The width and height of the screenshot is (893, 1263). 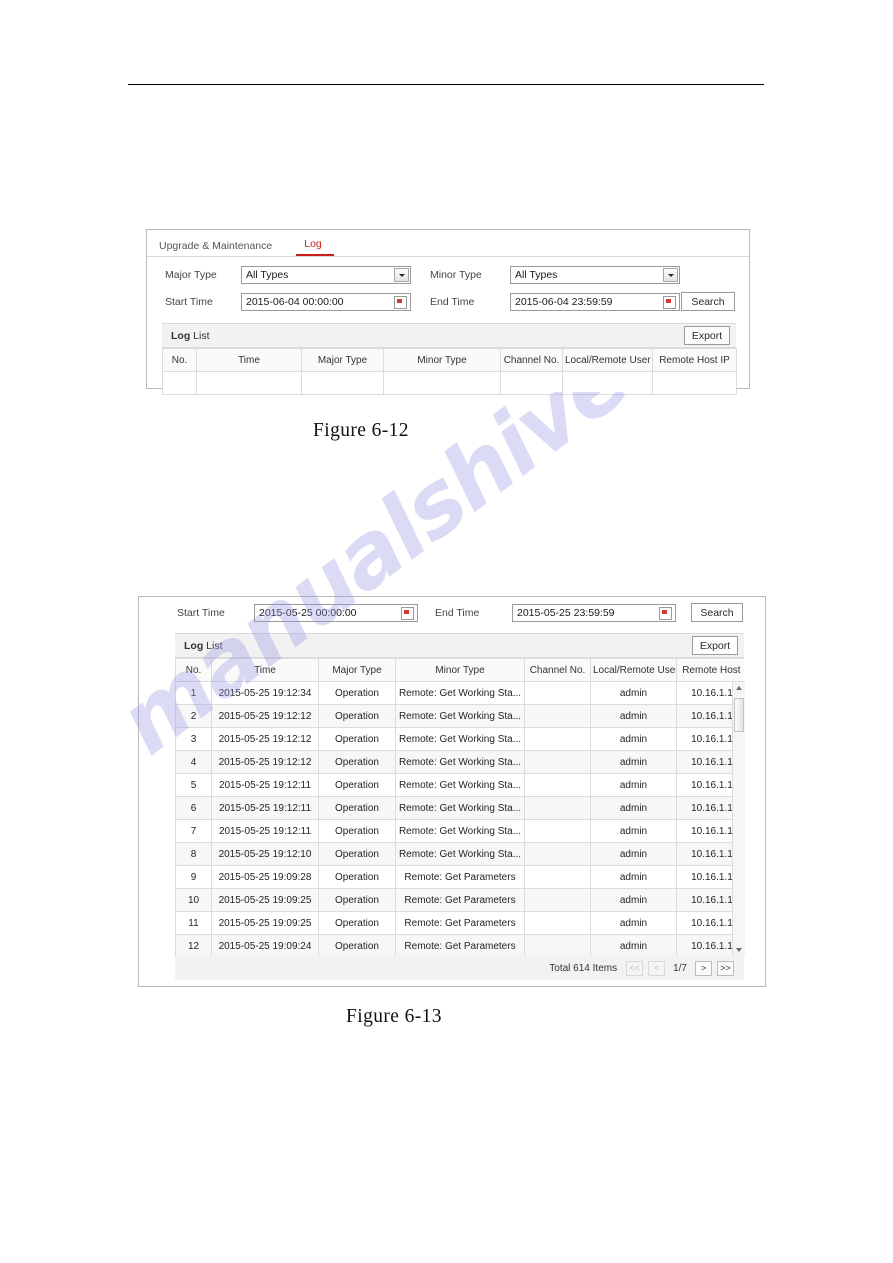 What do you see at coordinates (193, 831) in the screenshot?
I see `table-cell: 7` at bounding box center [193, 831].